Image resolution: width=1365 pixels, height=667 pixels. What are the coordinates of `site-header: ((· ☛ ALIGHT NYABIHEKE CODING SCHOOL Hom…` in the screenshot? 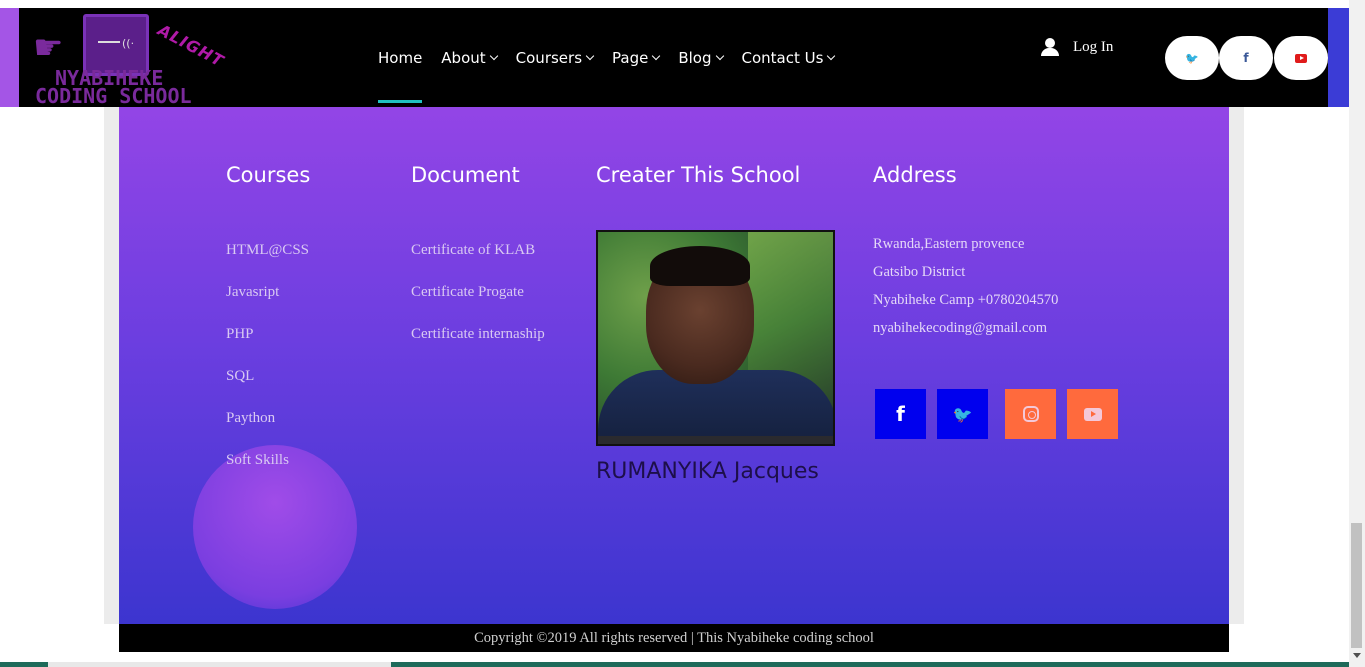 It's located at (673, 58).